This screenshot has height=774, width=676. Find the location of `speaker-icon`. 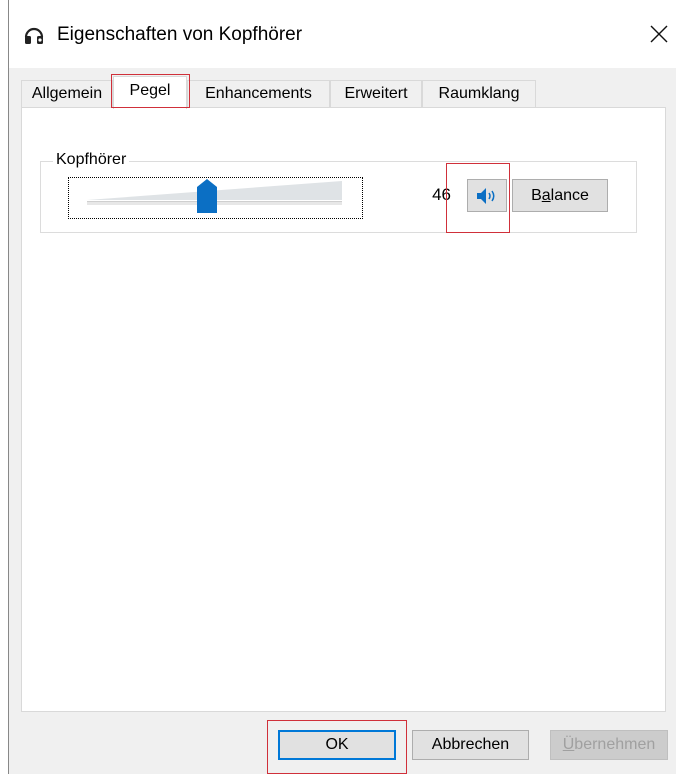

speaker-icon is located at coordinates (486, 196).